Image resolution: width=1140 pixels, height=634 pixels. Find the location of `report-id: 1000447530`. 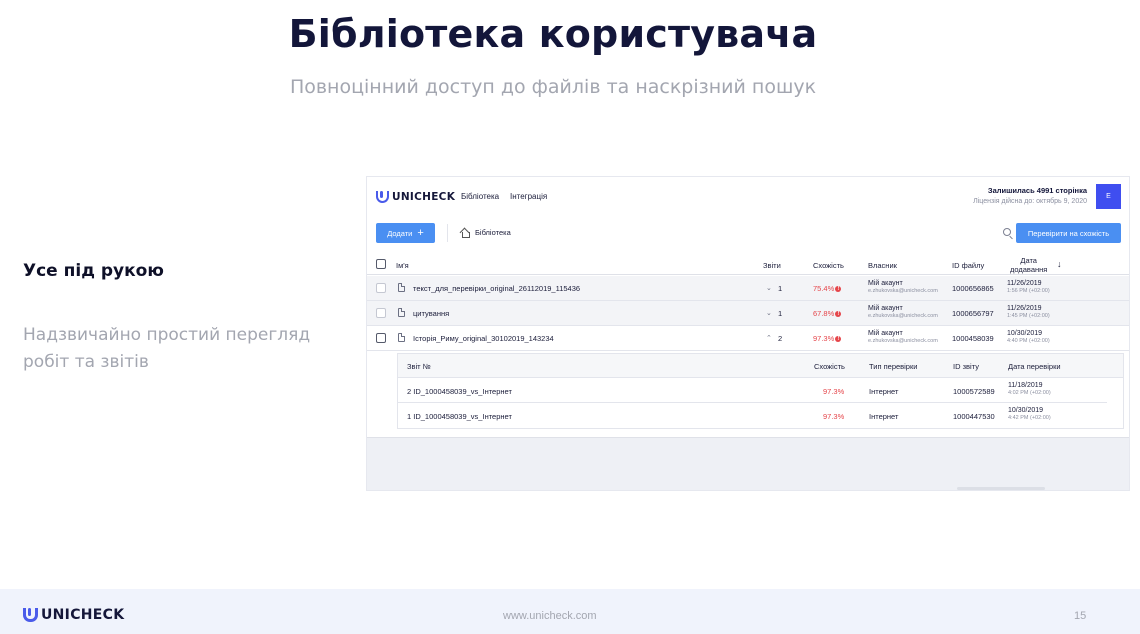

report-id: 1000447530 is located at coordinates (974, 416).